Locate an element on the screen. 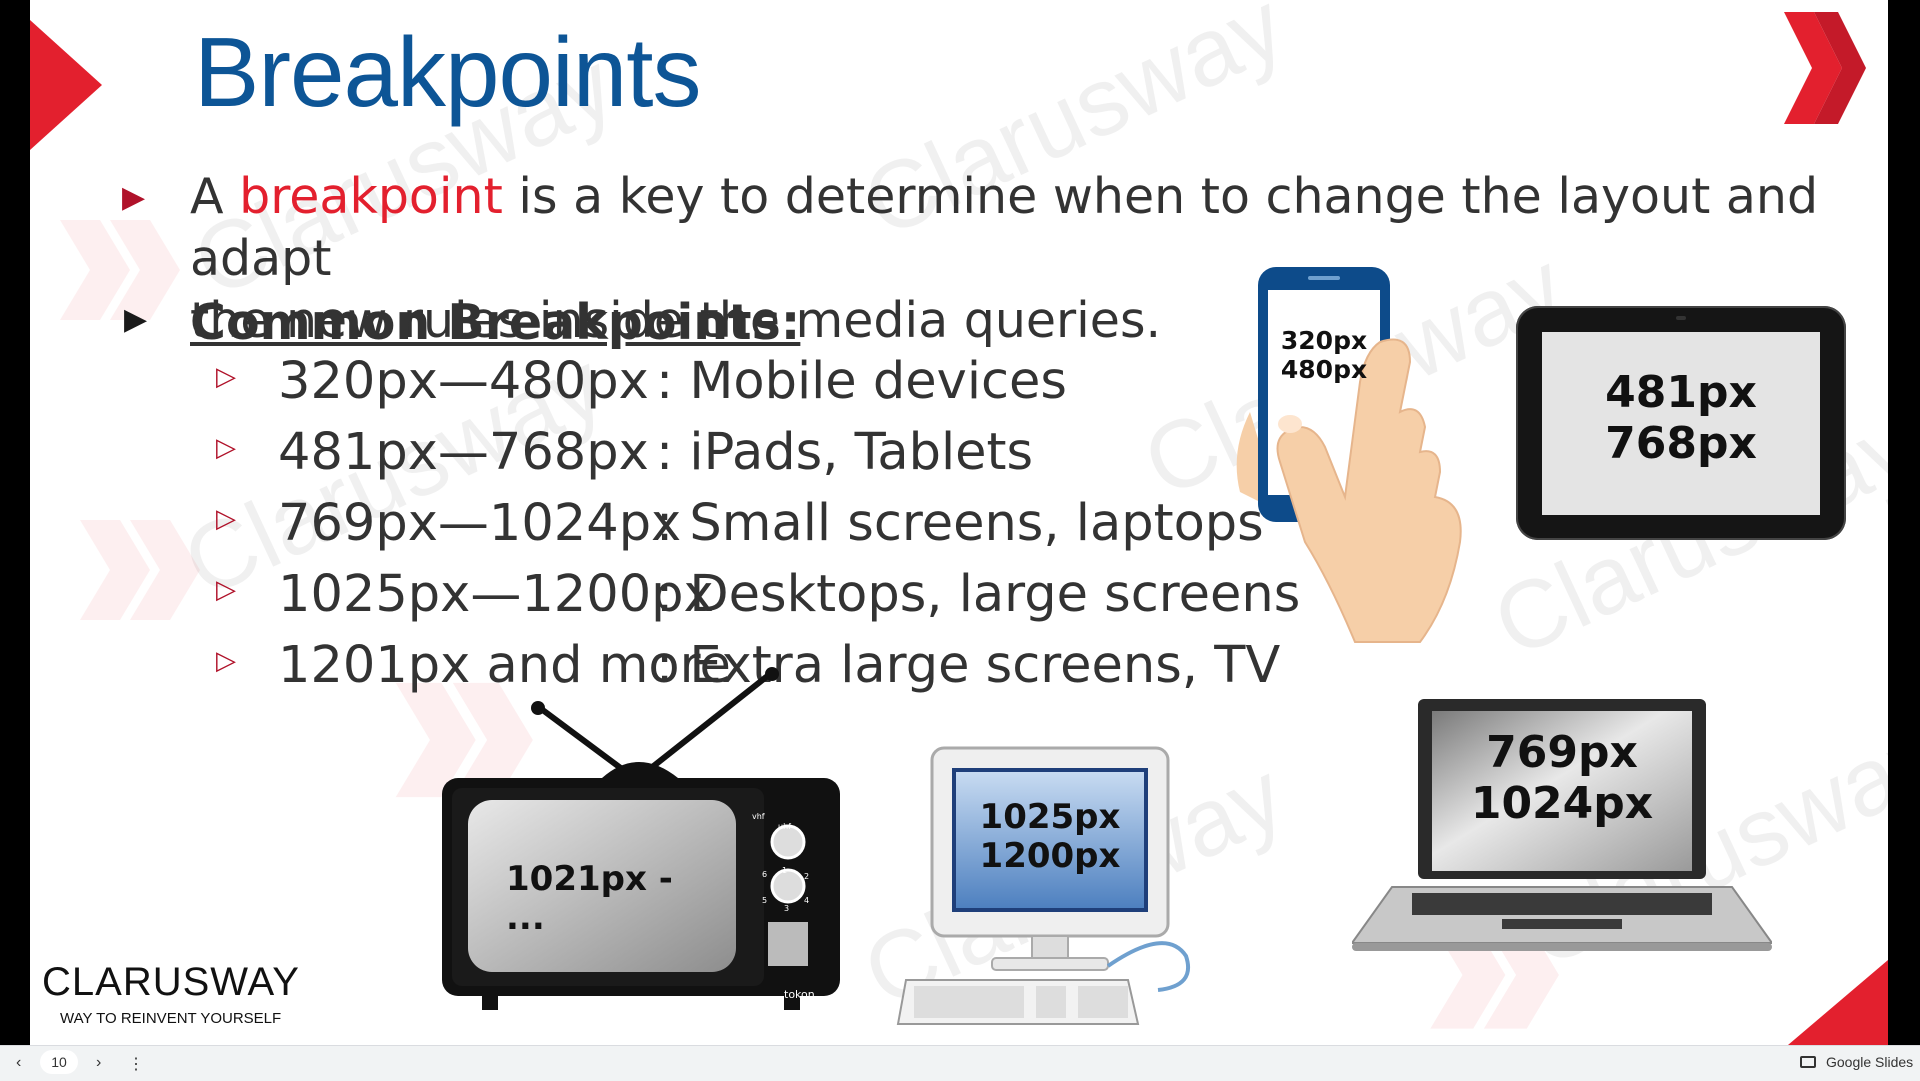 The width and height of the screenshot is (1920, 1081). phone-hand-illustration is located at coordinates (1349, 455).